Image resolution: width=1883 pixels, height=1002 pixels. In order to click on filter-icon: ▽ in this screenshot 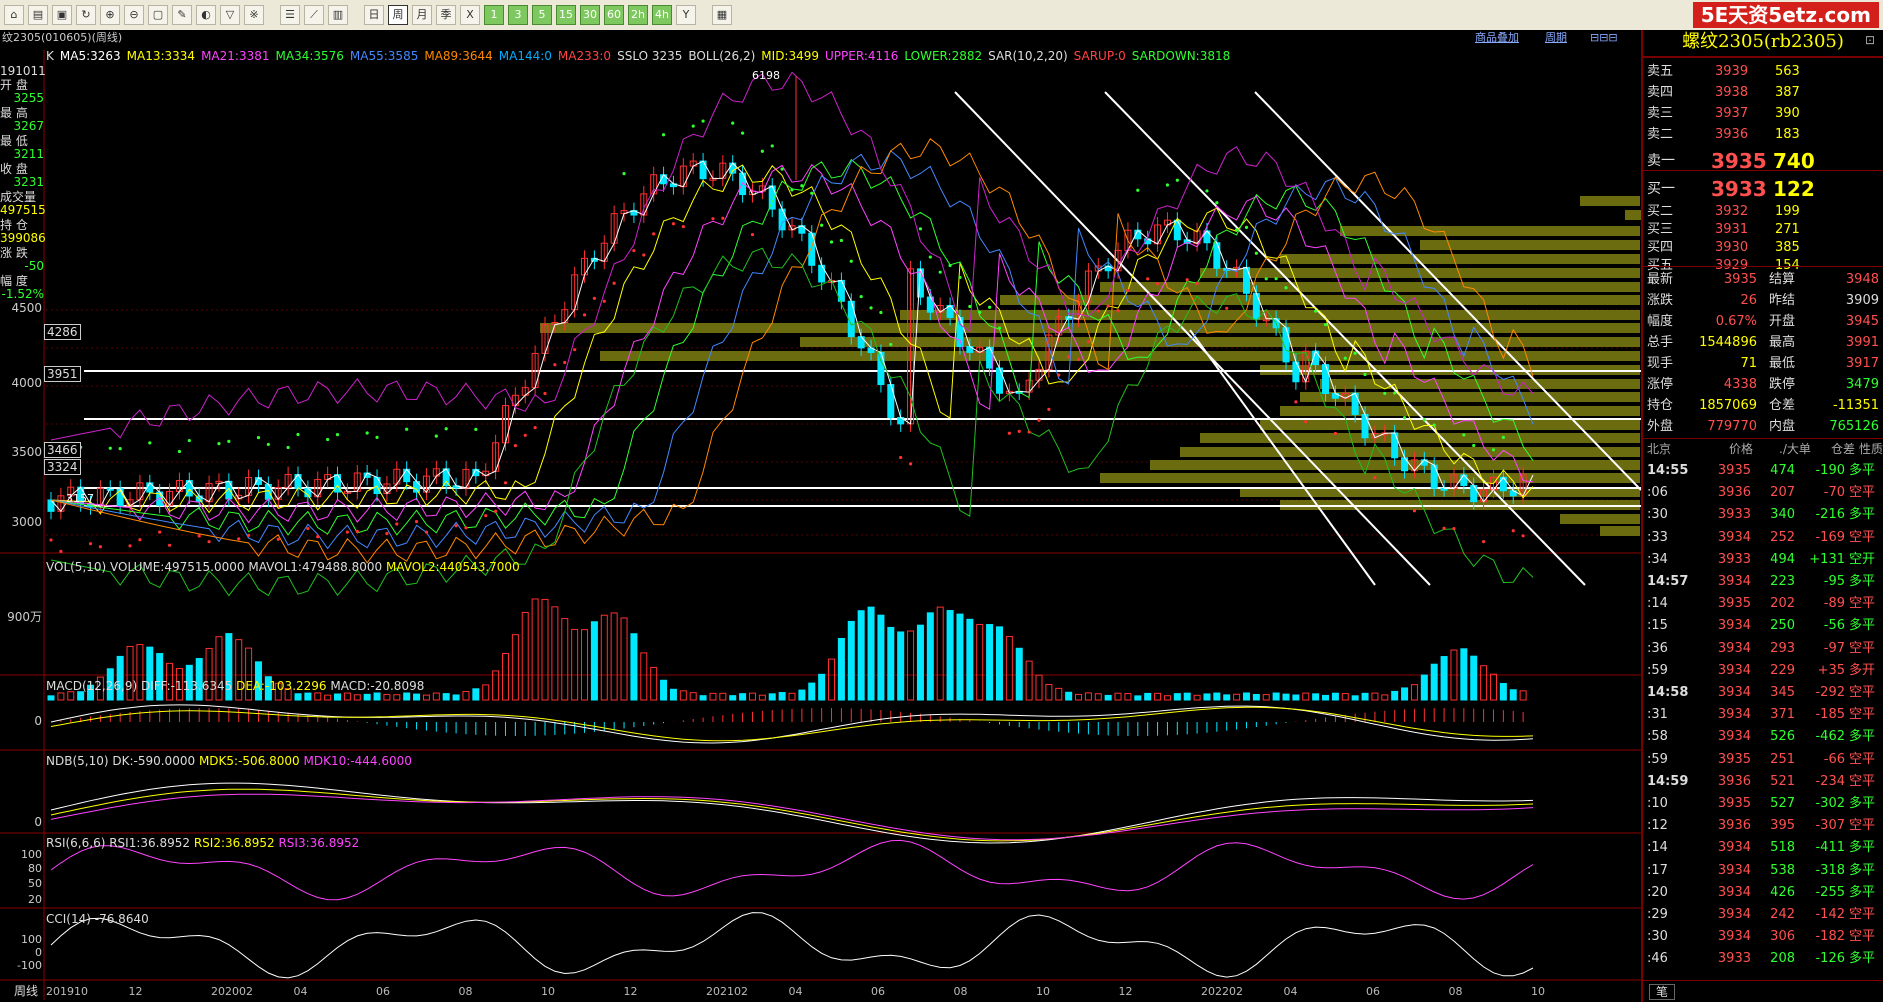, I will do `click(230, 15)`.